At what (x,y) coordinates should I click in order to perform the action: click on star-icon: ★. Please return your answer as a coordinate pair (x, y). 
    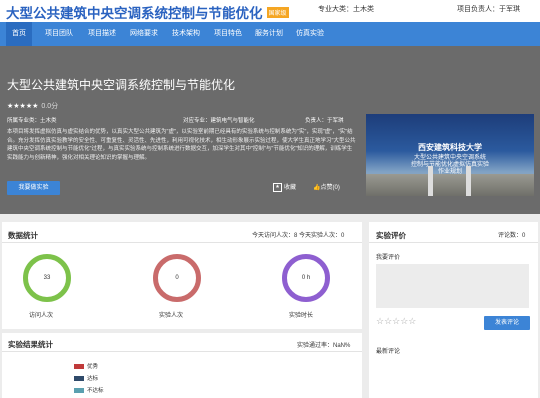
    Looking at the image, I should click on (277, 187).